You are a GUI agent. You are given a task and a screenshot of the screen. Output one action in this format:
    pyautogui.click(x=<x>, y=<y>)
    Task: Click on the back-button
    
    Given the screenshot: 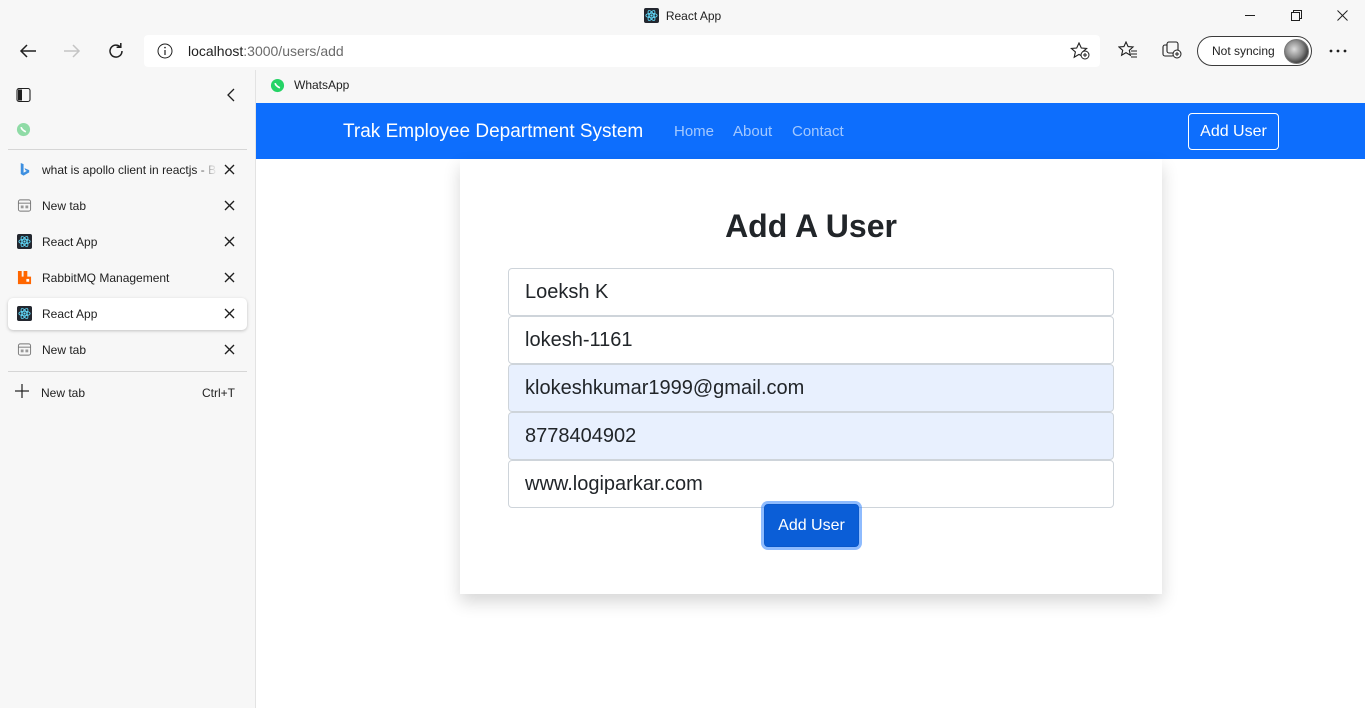 What is the action you would take?
    pyautogui.click(x=28, y=51)
    